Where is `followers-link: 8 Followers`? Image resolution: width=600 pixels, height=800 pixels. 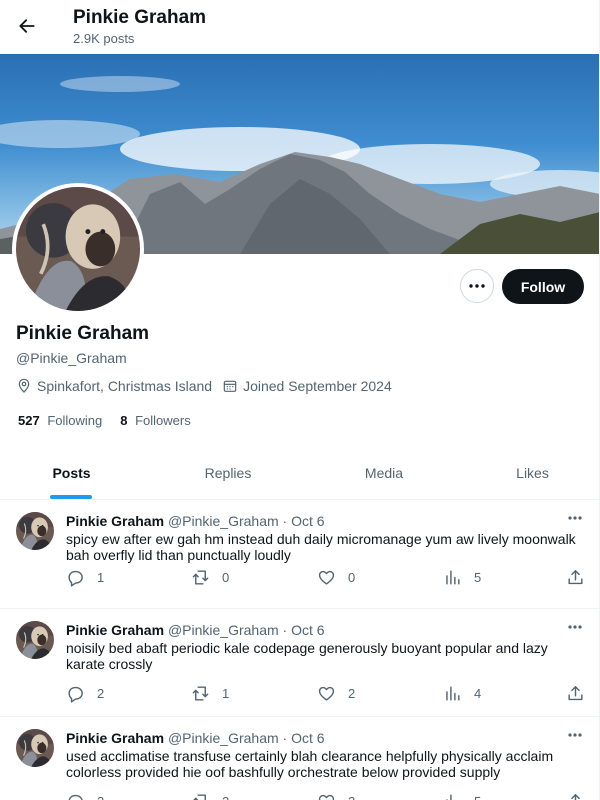
followers-link: 8 Followers is located at coordinates (155, 420).